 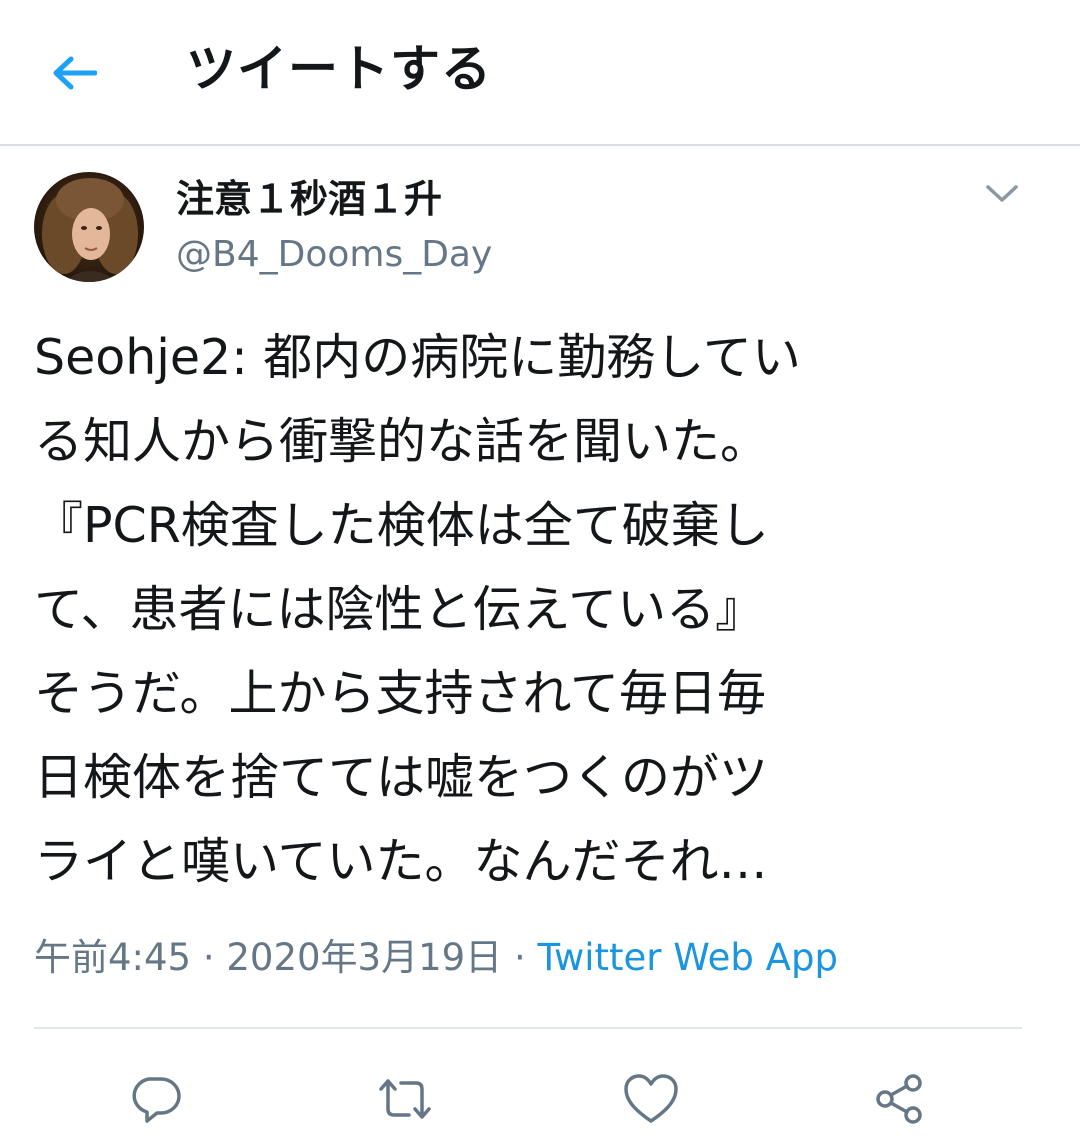 I want to click on reply-button, so click(x=155, y=1099).